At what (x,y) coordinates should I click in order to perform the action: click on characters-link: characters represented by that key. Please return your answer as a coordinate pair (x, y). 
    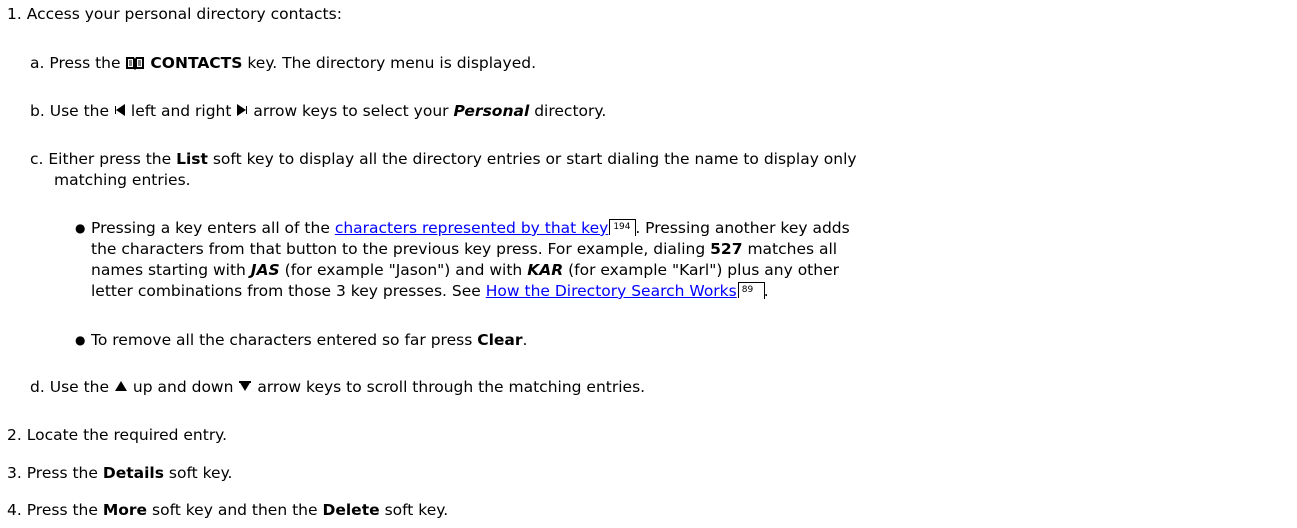
    Looking at the image, I should click on (472, 228).